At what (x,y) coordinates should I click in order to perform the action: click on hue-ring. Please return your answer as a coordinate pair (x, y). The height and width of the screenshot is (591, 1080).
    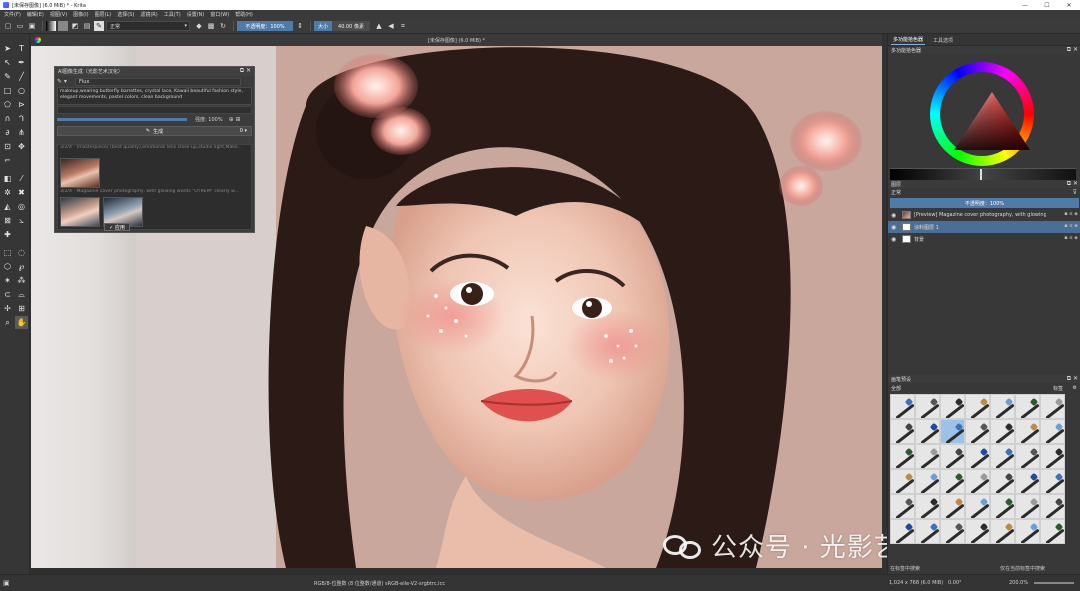
    Looking at the image, I should click on (982, 114).